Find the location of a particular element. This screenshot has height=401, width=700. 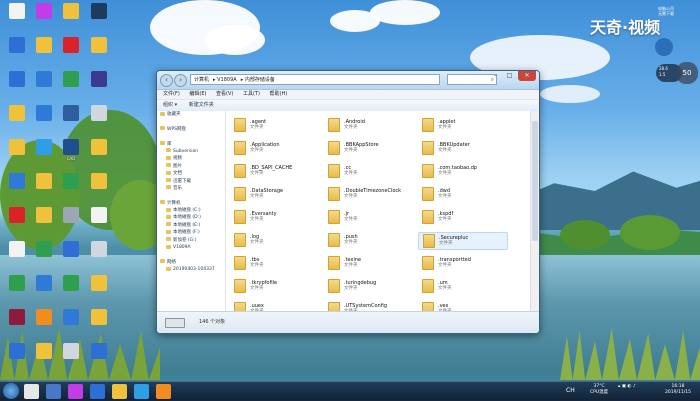

nav-item: 音乐 is located at coordinates (191, 188).